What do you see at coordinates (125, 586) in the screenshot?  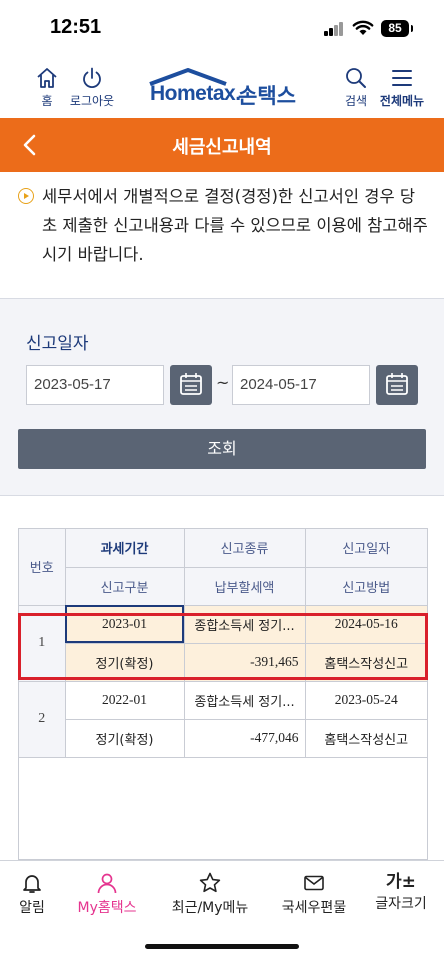 I see `header-category: 신고구분` at bounding box center [125, 586].